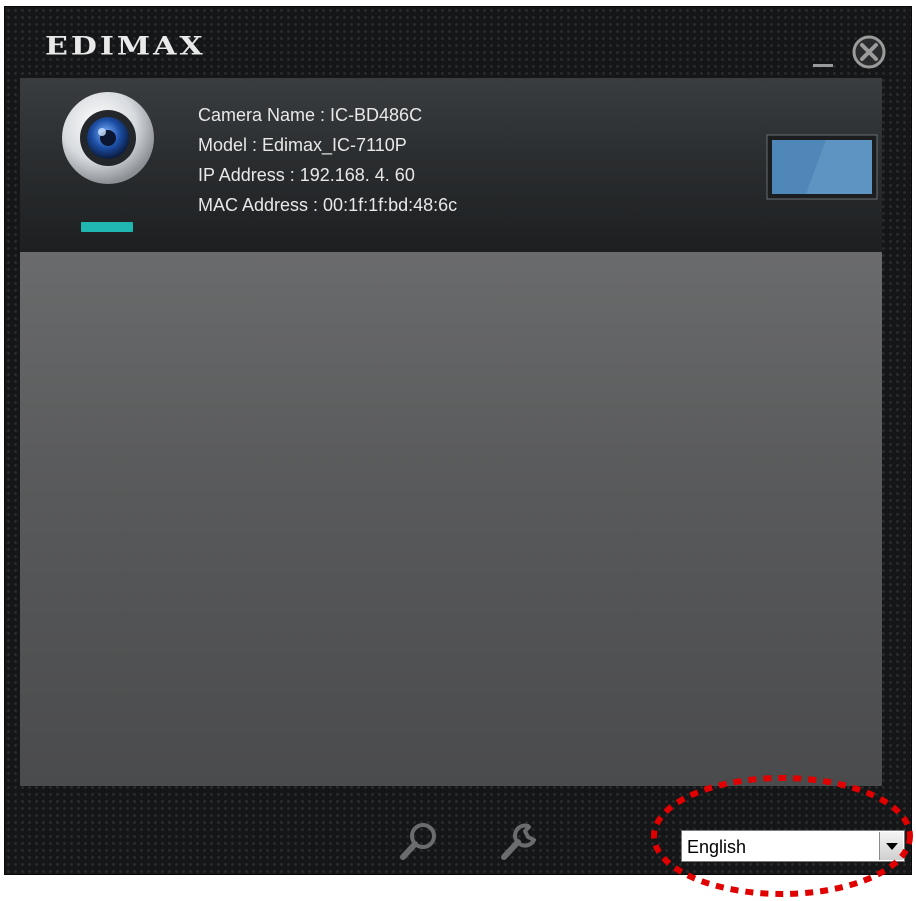  I want to click on camera-mac-address: MAC Address : 00:1f:1f:bd:48:6c, so click(328, 205).